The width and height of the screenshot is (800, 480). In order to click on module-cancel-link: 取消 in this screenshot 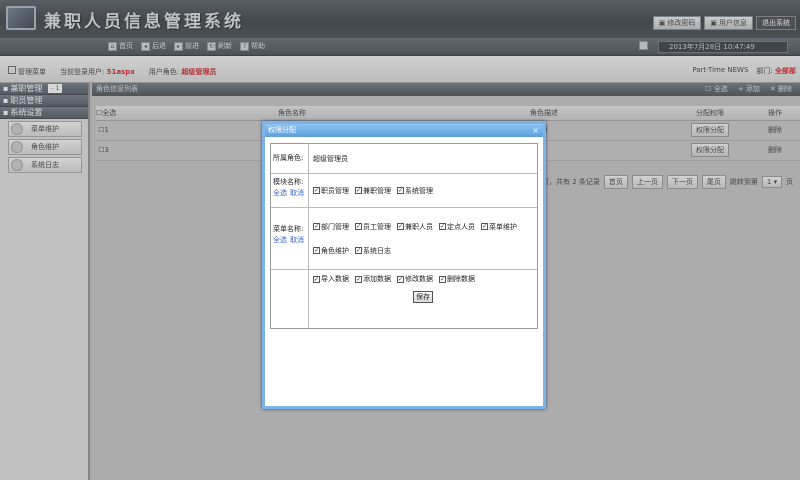, I will do `click(297, 193)`.